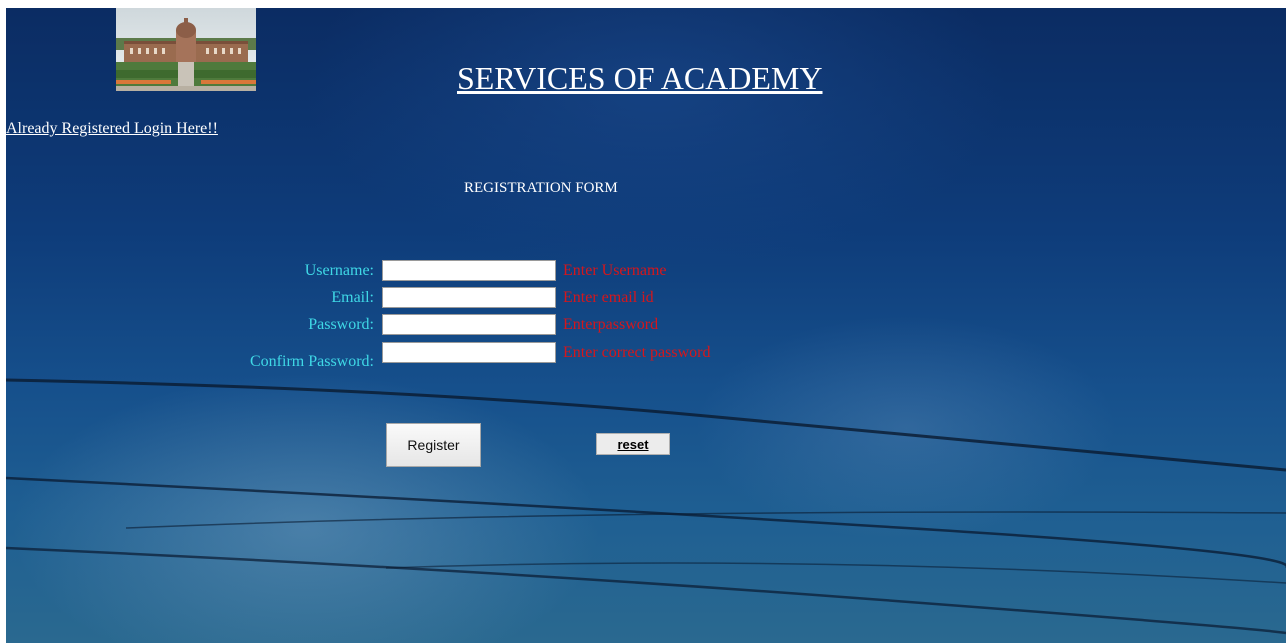 The image size is (1286, 643). What do you see at coordinates (352, 297) in the screenshot?
I see `email-label: Email:` at bounding box center [352, 297].